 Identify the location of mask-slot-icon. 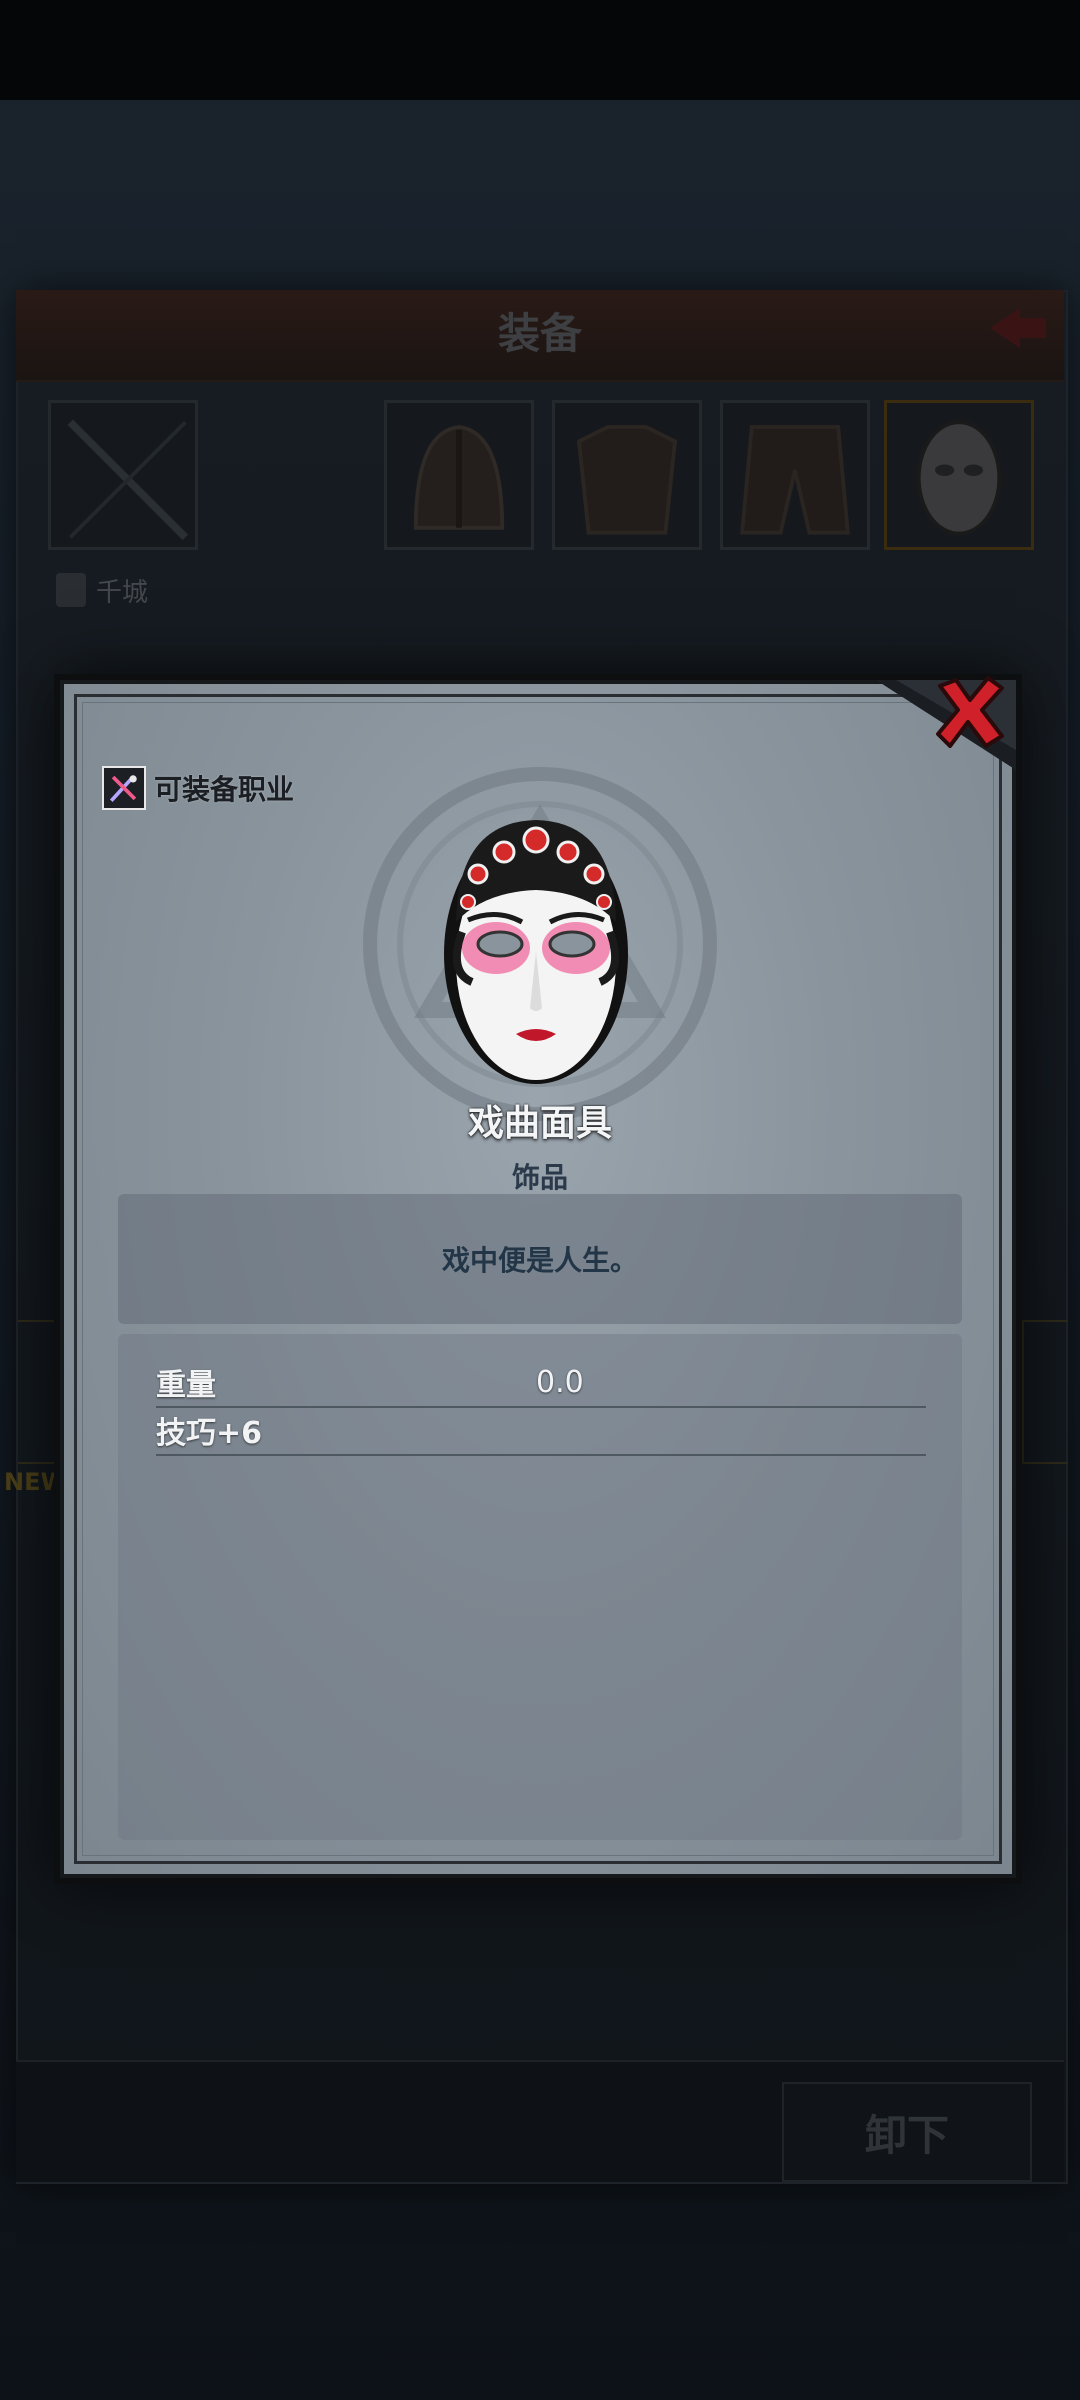
(959, 478).